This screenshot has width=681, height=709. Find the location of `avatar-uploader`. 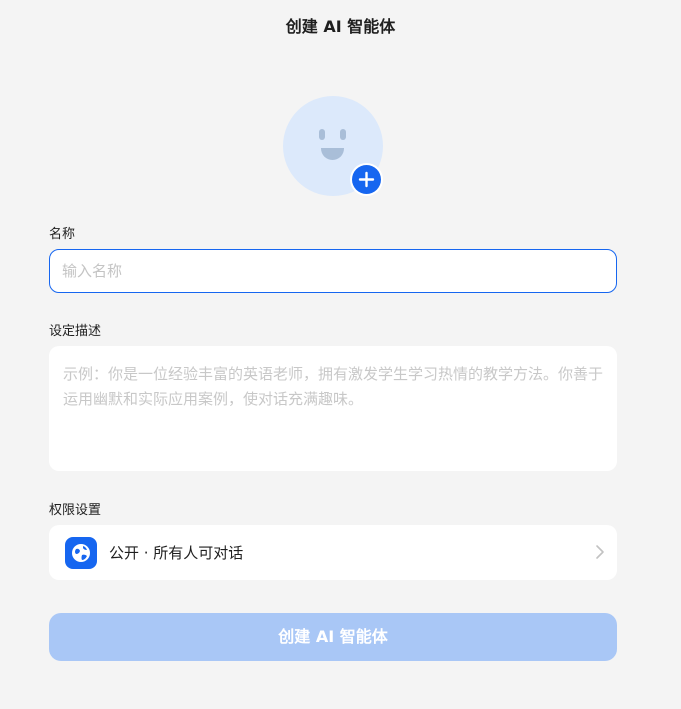

avatar-uploader is located at coordinates (333, 146).